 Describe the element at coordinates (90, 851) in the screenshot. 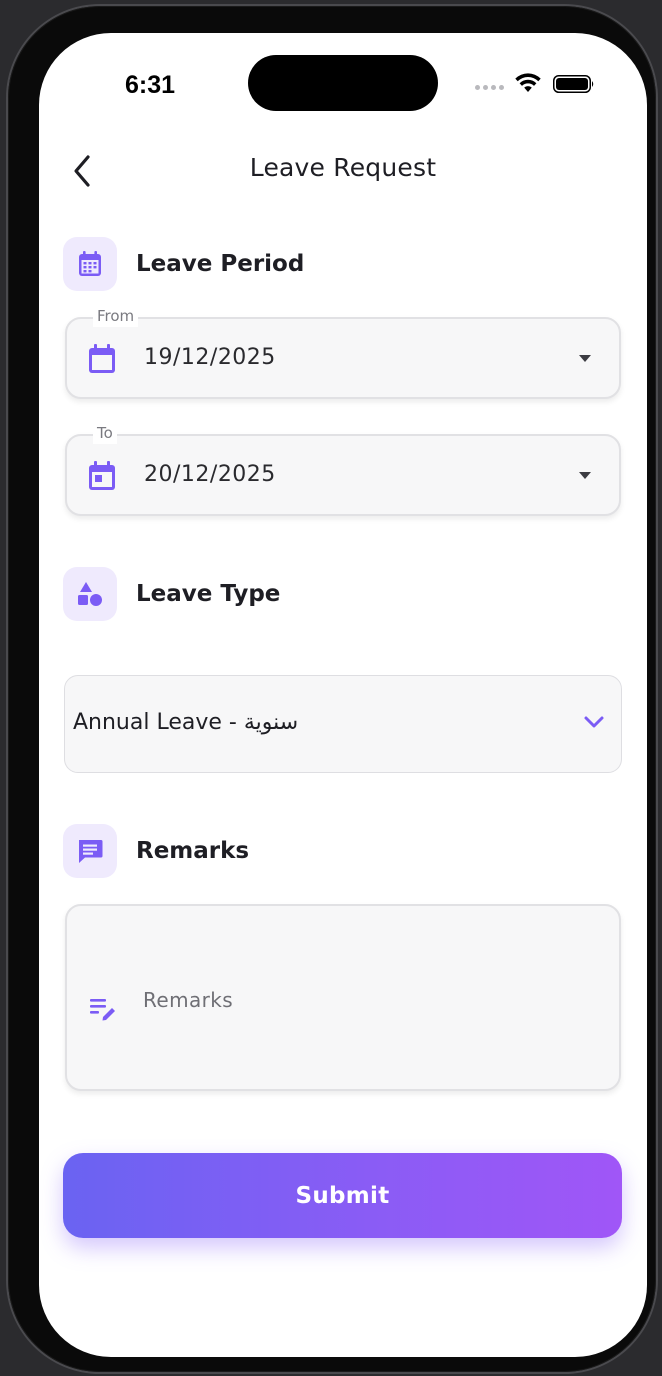

I see `message-icon` at that location.